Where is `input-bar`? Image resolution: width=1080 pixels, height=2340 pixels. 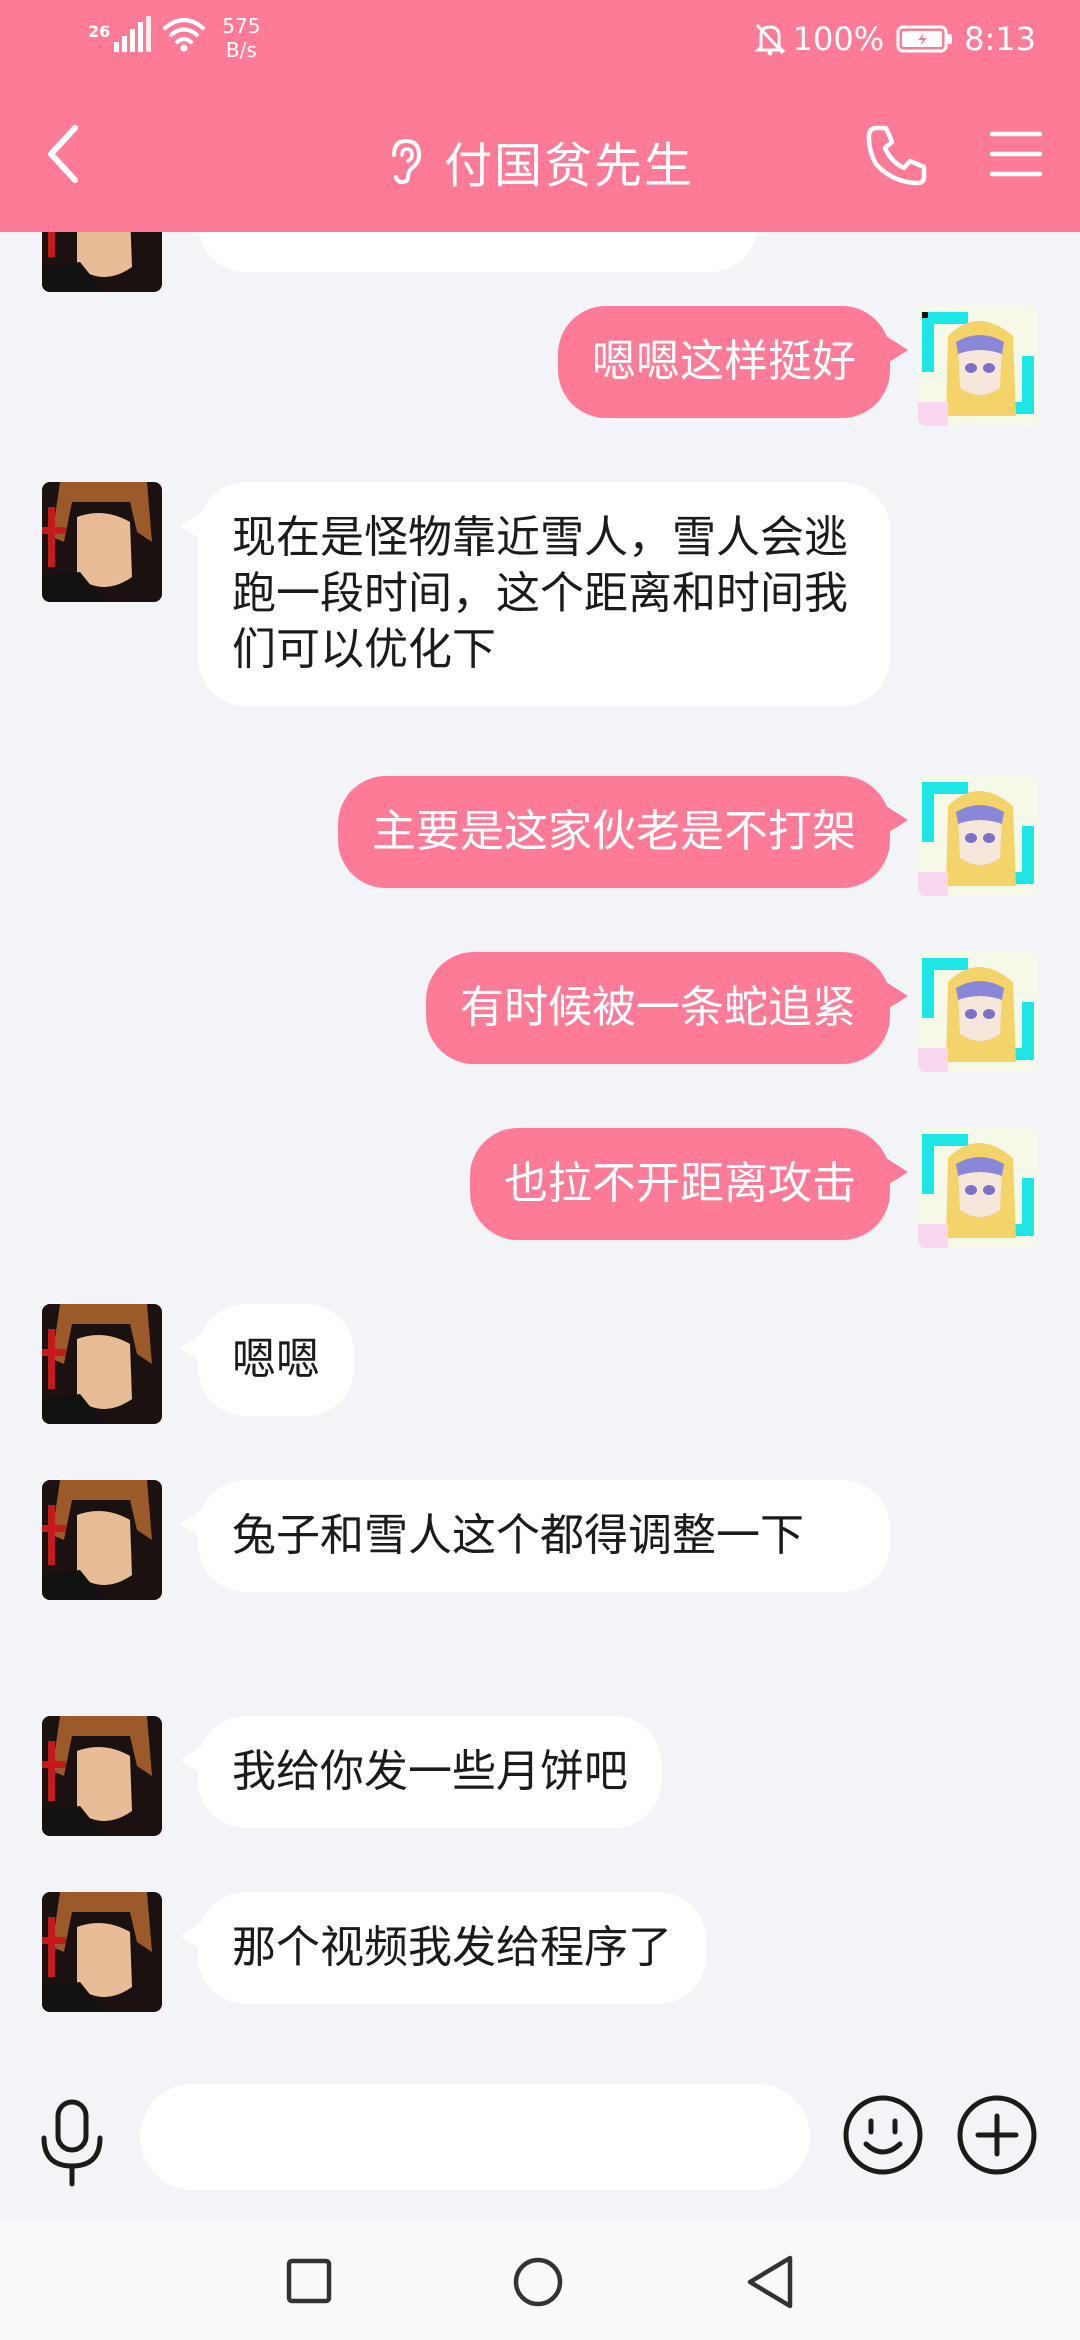 input-bar is located at coordinates (540, 2145).